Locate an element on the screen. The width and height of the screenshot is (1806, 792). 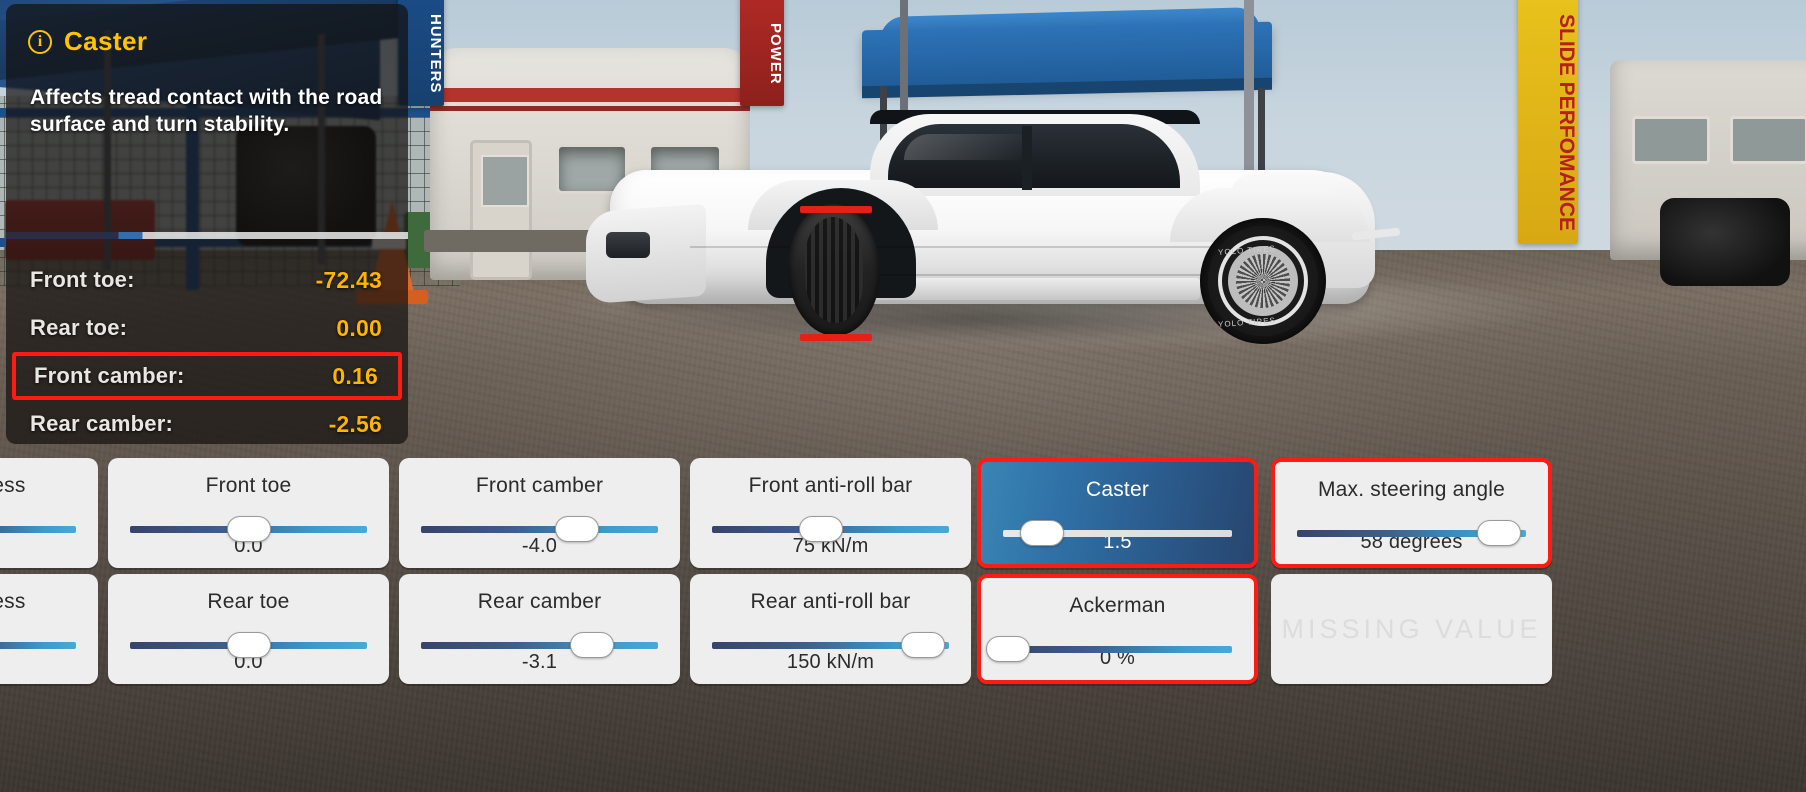
tuning-card-ackerman: Ackerman 0 % is located at coordinates (1117, 629).